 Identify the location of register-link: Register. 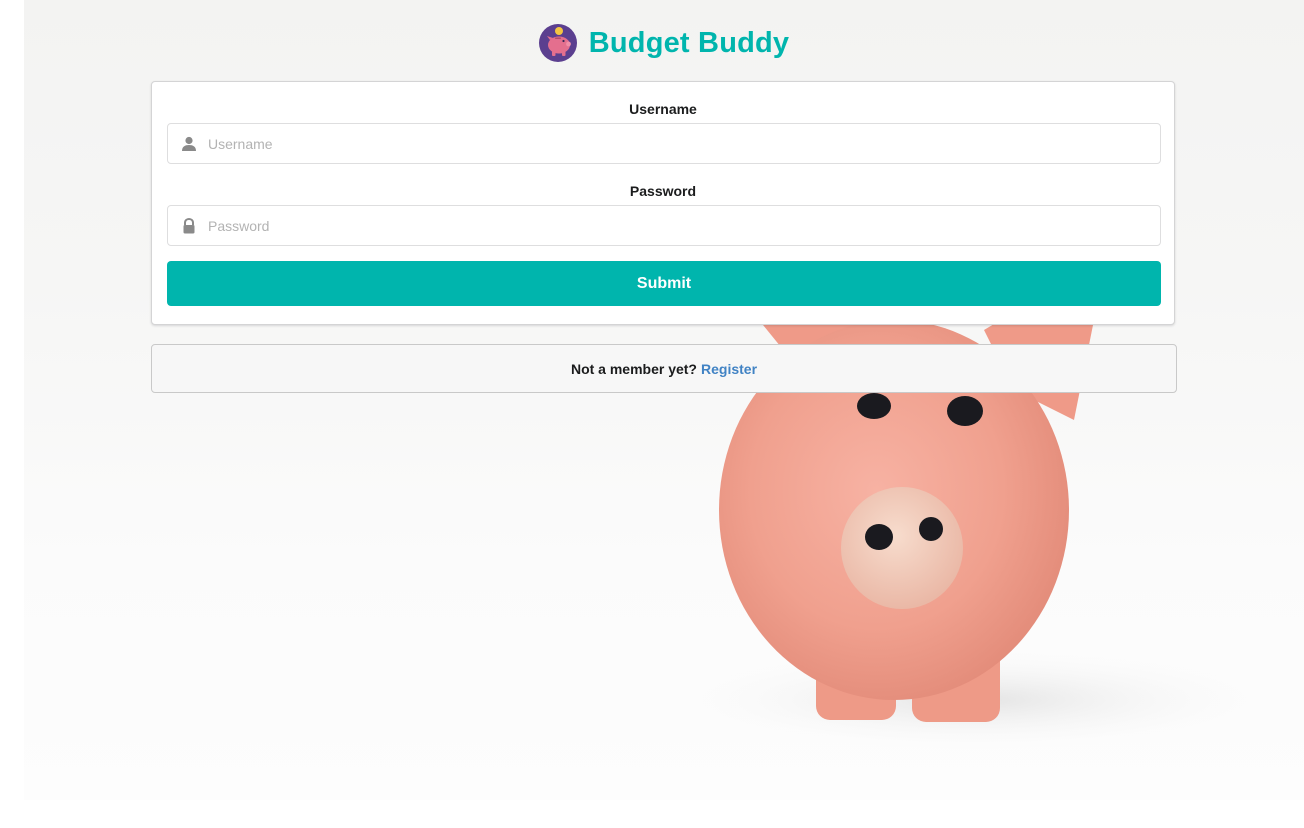
(729, 369).